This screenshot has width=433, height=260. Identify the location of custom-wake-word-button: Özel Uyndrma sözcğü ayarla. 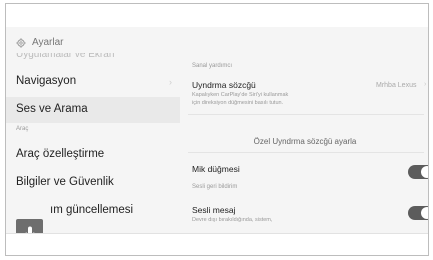
(304, 141).